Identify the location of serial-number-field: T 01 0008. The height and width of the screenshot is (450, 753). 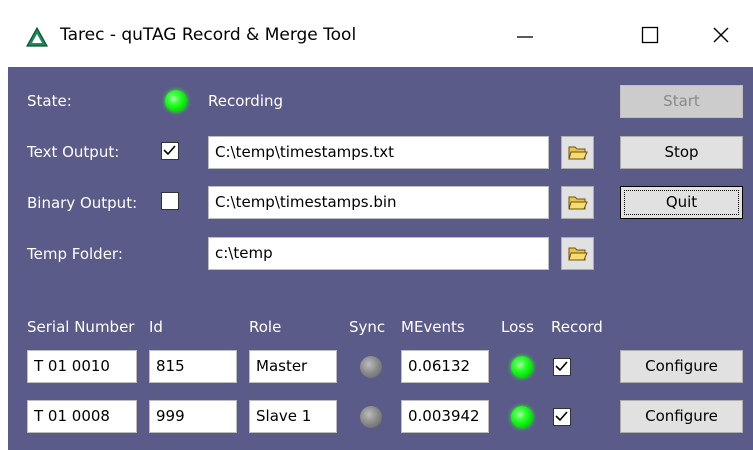
(82, 416).